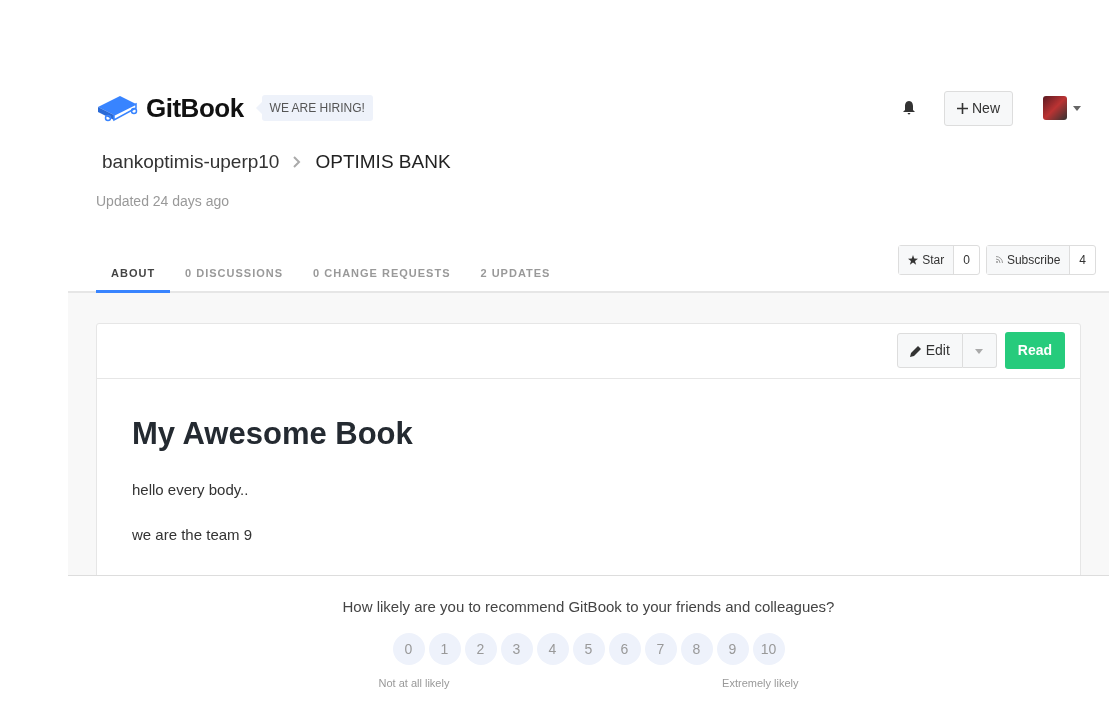 The width and height of the screenshot is (1109, 712). I want to click on survey-question: How likely are you to recommend GitBook to your friends and colleagues?, so click(588, 606).